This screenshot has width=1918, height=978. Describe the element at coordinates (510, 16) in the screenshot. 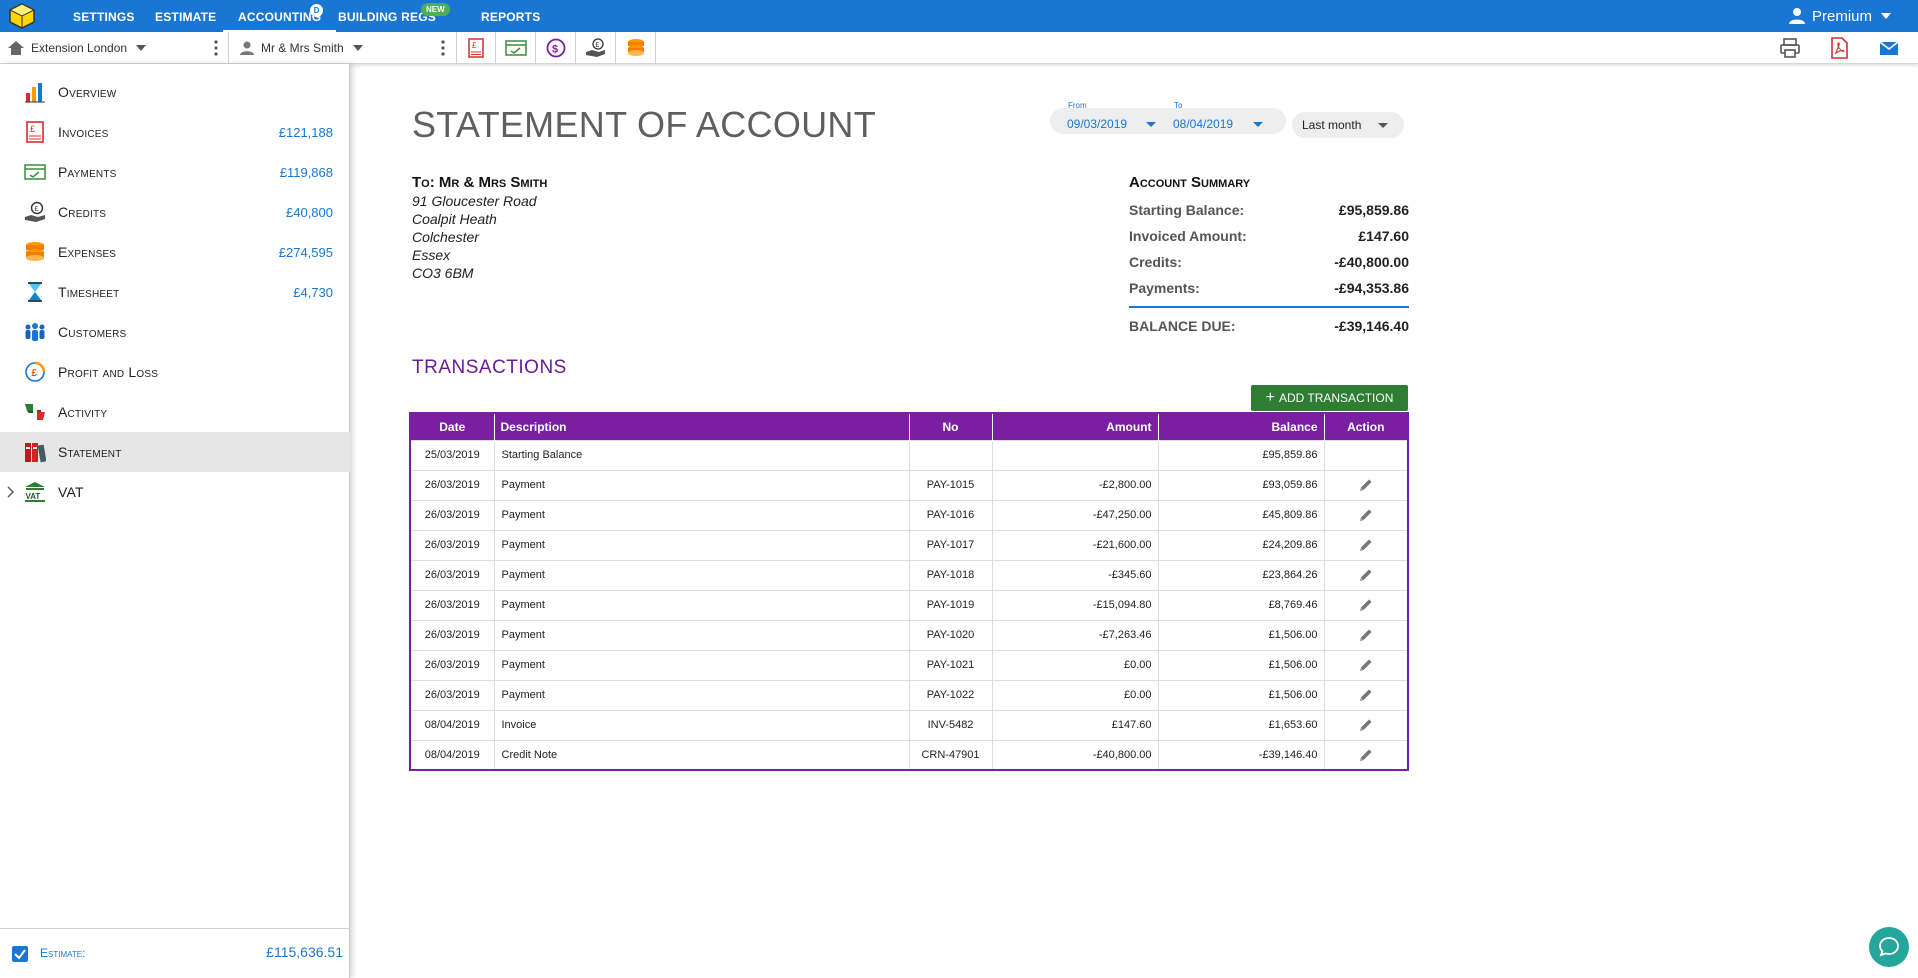

I see `nav-tab-reports: REPORTS` at that location.